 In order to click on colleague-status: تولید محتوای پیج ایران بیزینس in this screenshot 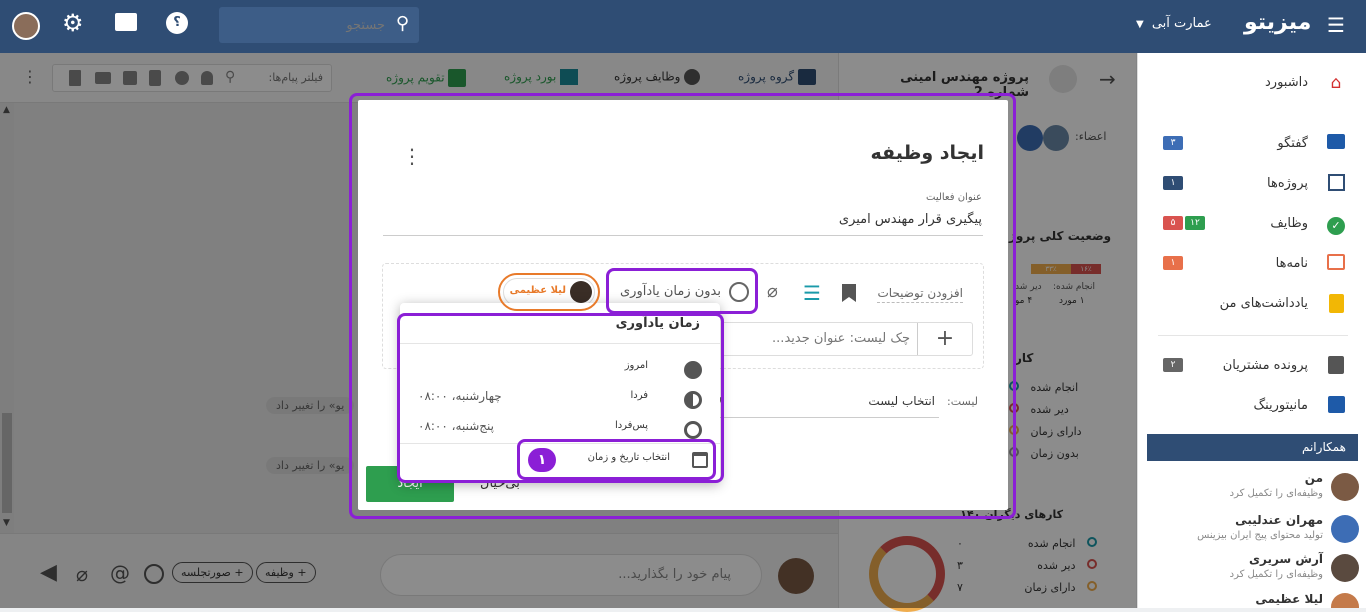, I will do `click(1260, 535)`.